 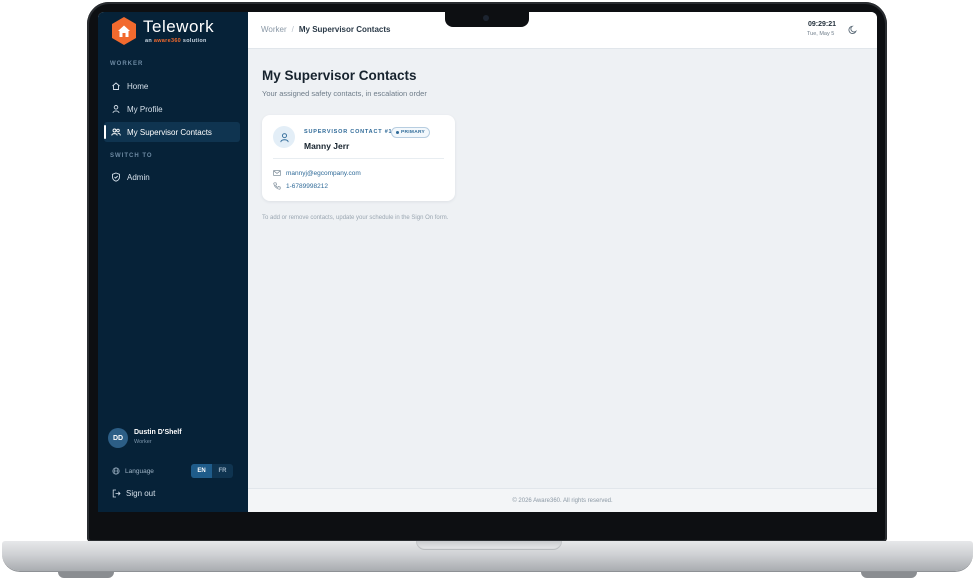 I want to click on badge-dot, so click(x=397, y=132).